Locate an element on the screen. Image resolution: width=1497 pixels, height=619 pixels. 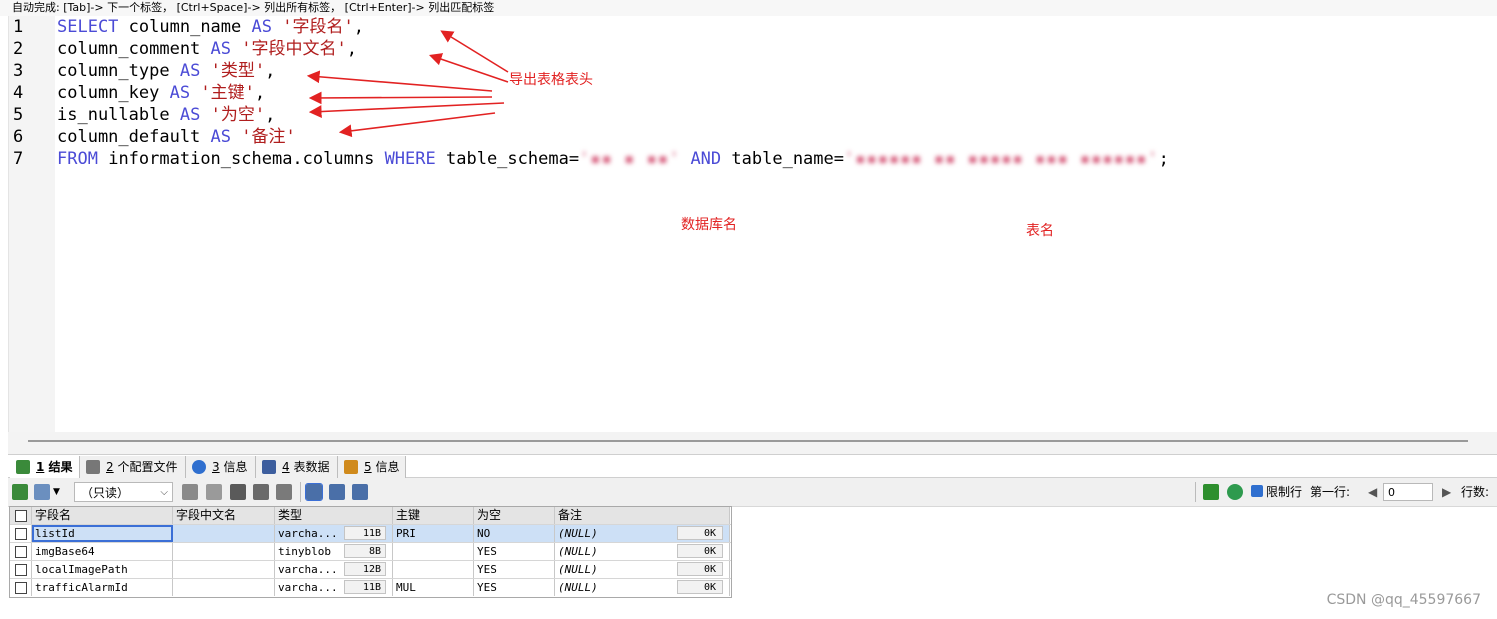
alias-string: '类型' is located at coordinates (238, 71).